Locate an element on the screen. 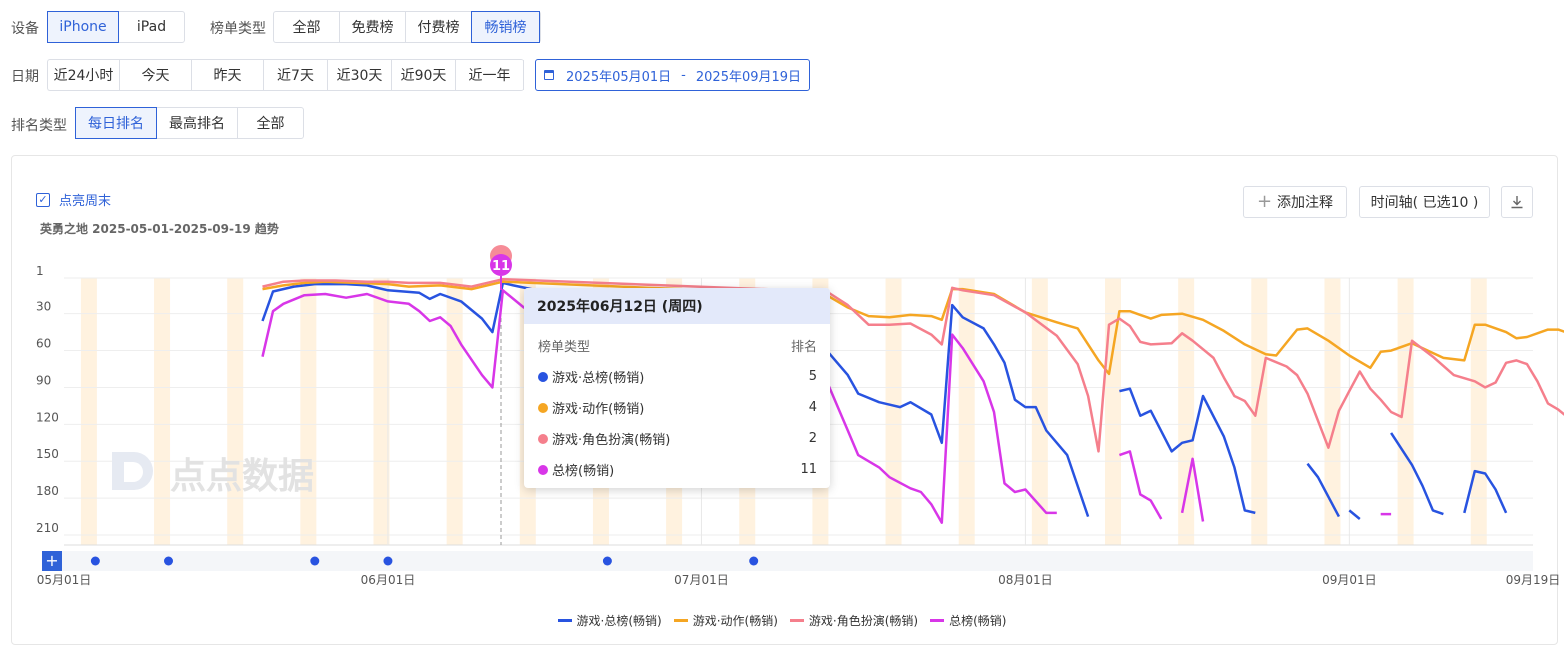 The image size is (1564, 645). date-range-start: 2025年05月01日 is located at coordinates (618, 75).